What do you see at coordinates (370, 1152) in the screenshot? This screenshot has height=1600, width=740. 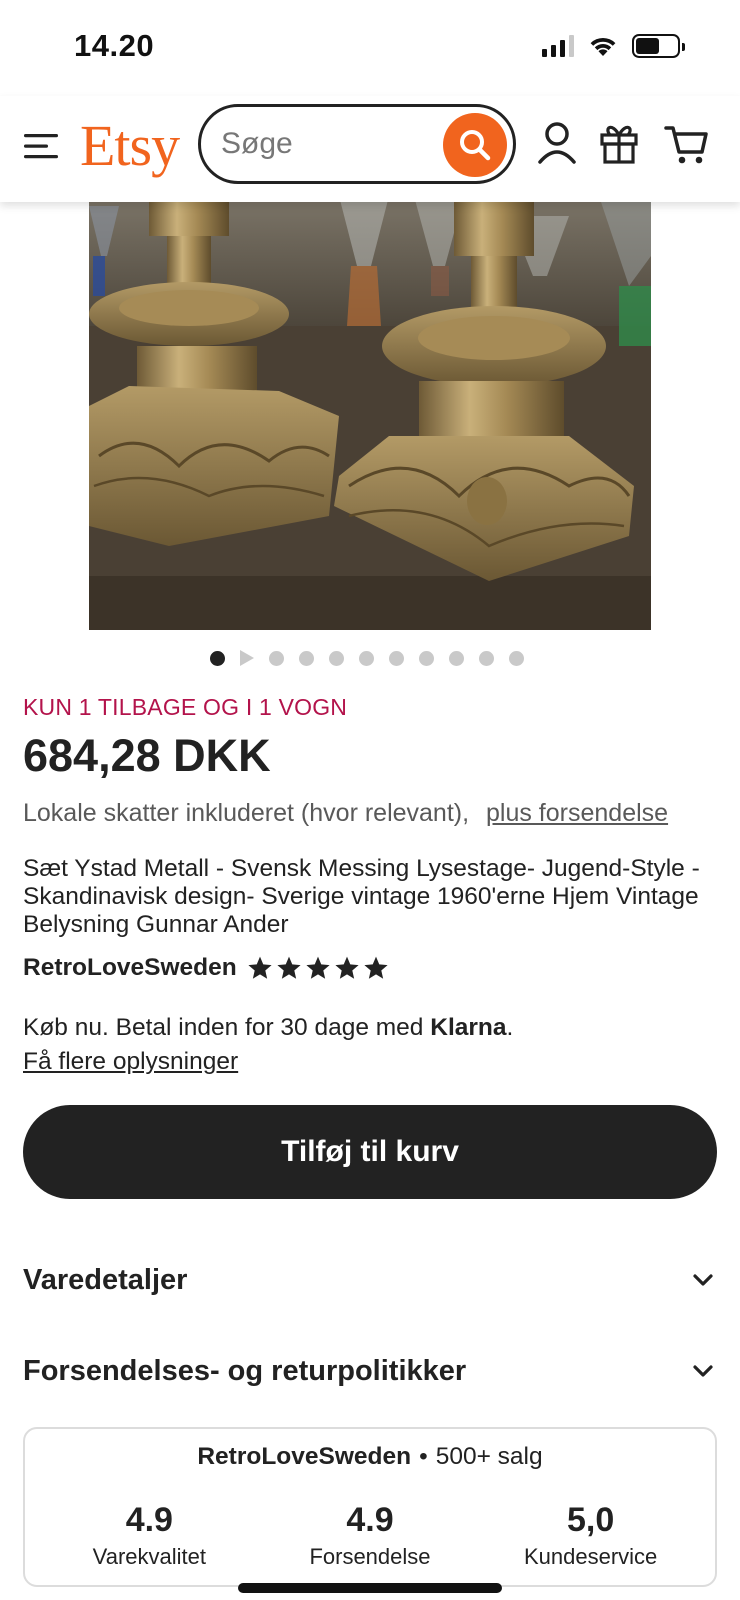 I see `add-to-cart-button: Tilføj til kurv` at bounding box center [370, 1152].